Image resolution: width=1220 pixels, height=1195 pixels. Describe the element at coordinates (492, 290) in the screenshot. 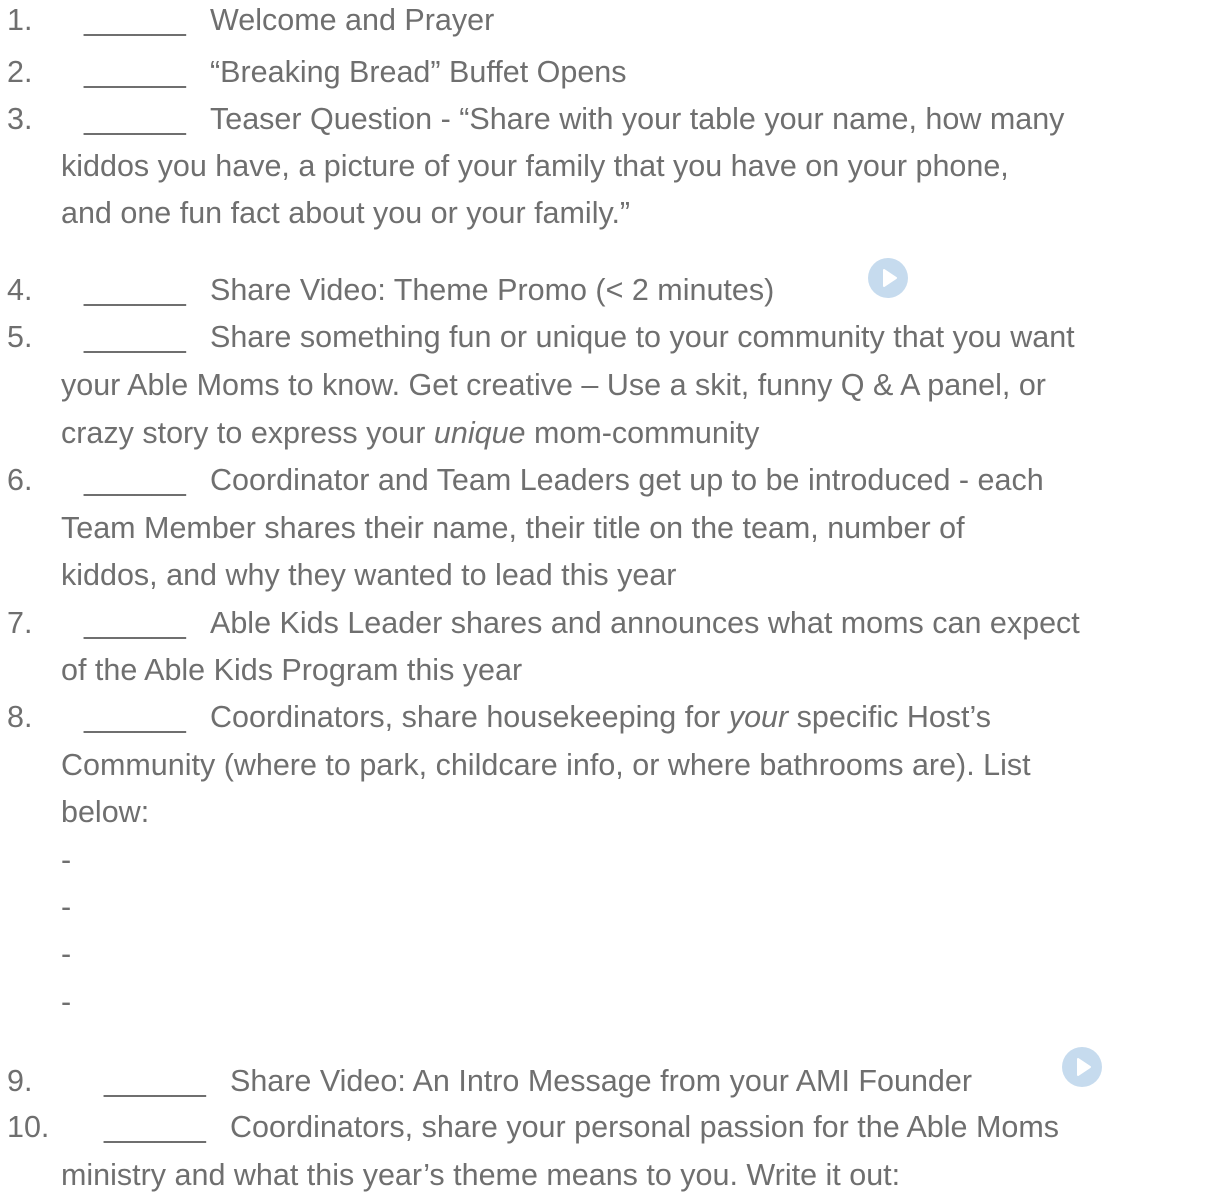

I see `item-text: Share Video: Theme Promo (< 2 minutes)` at that location.